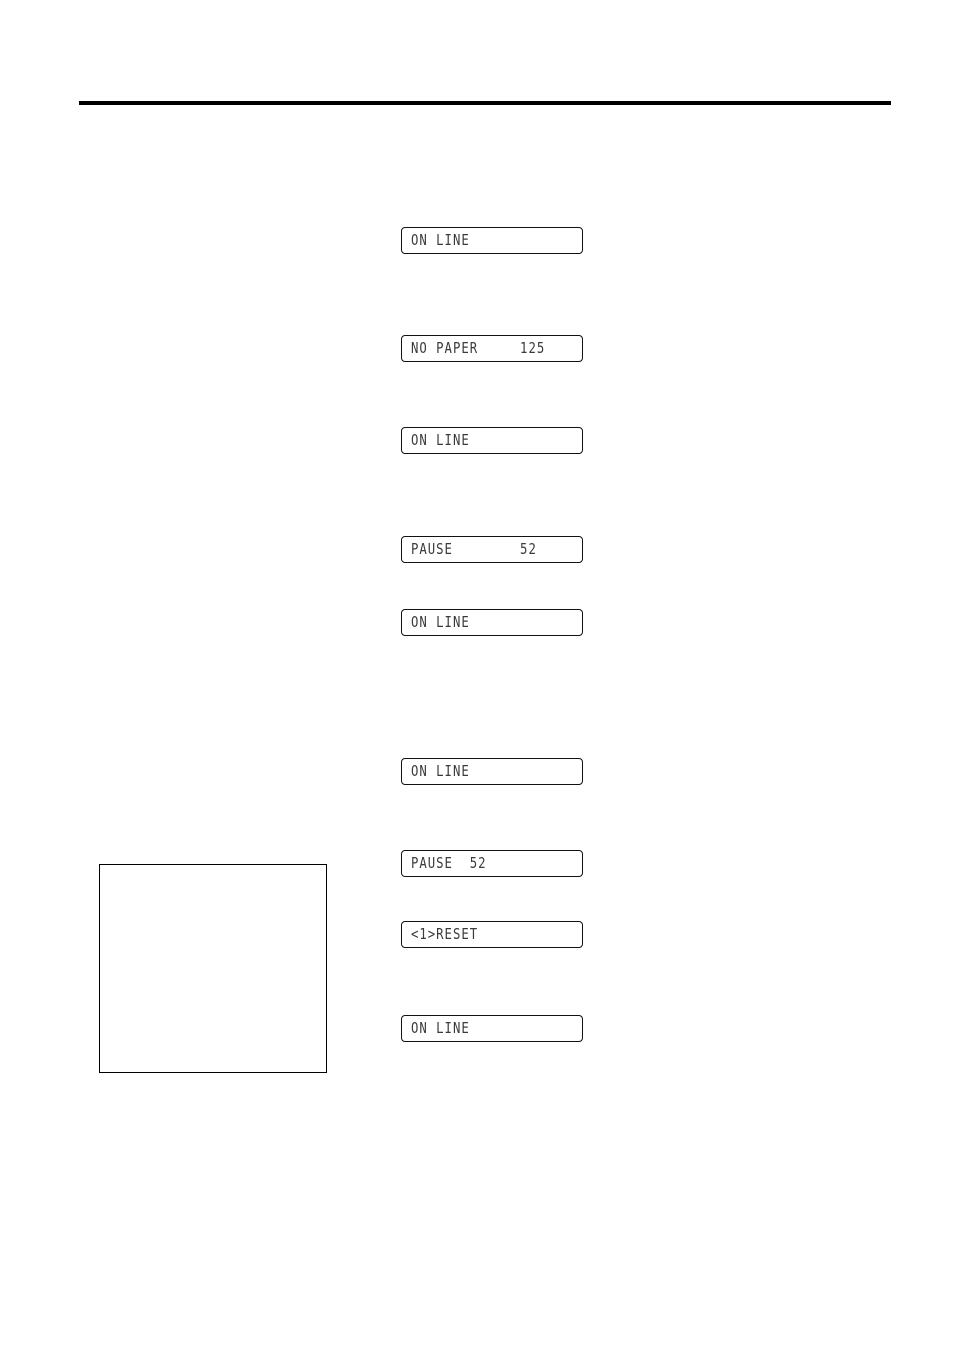  Describe the element at coordinates (492, 934) in the screenshot. I see `lcd-display: <1>RESET` at that location.